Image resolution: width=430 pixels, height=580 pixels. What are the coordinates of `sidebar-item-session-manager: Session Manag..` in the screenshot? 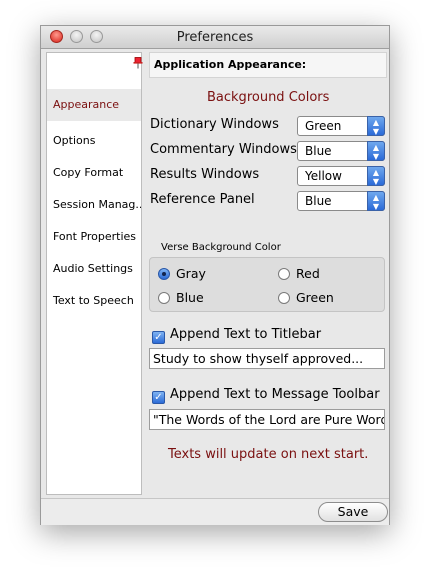 It's located at (94, 205).